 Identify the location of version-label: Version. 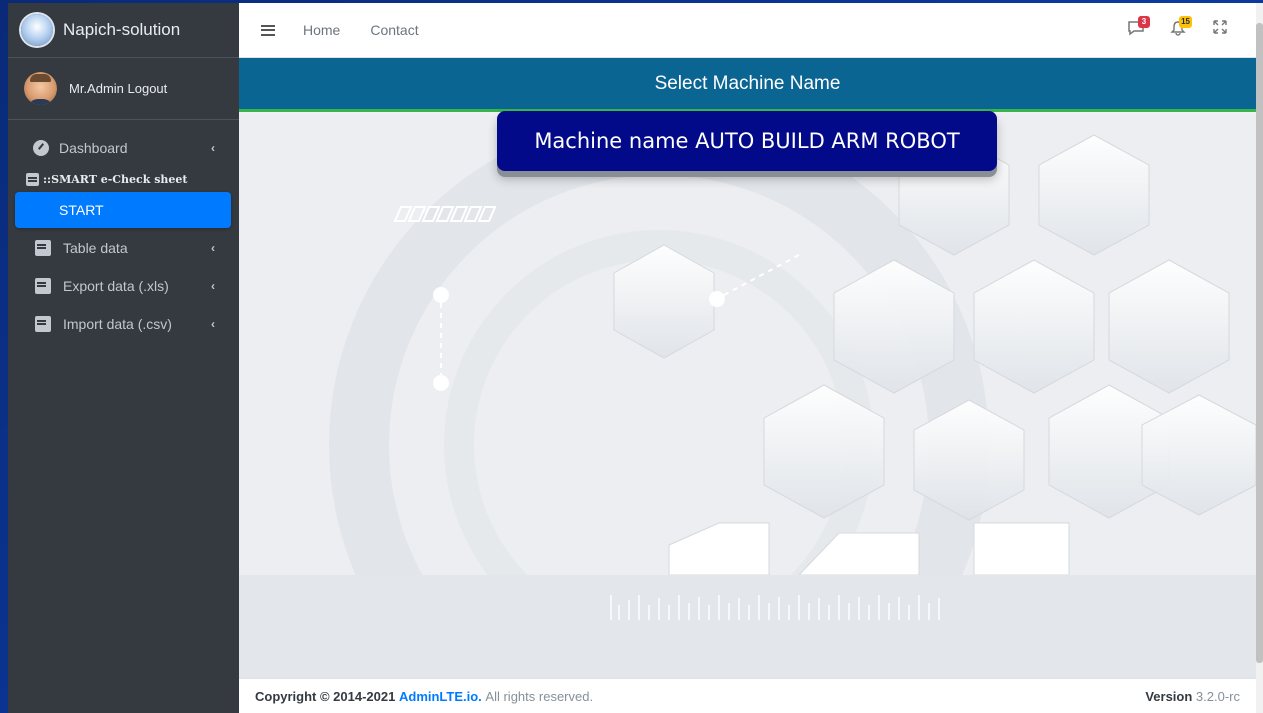
(1169, 696).